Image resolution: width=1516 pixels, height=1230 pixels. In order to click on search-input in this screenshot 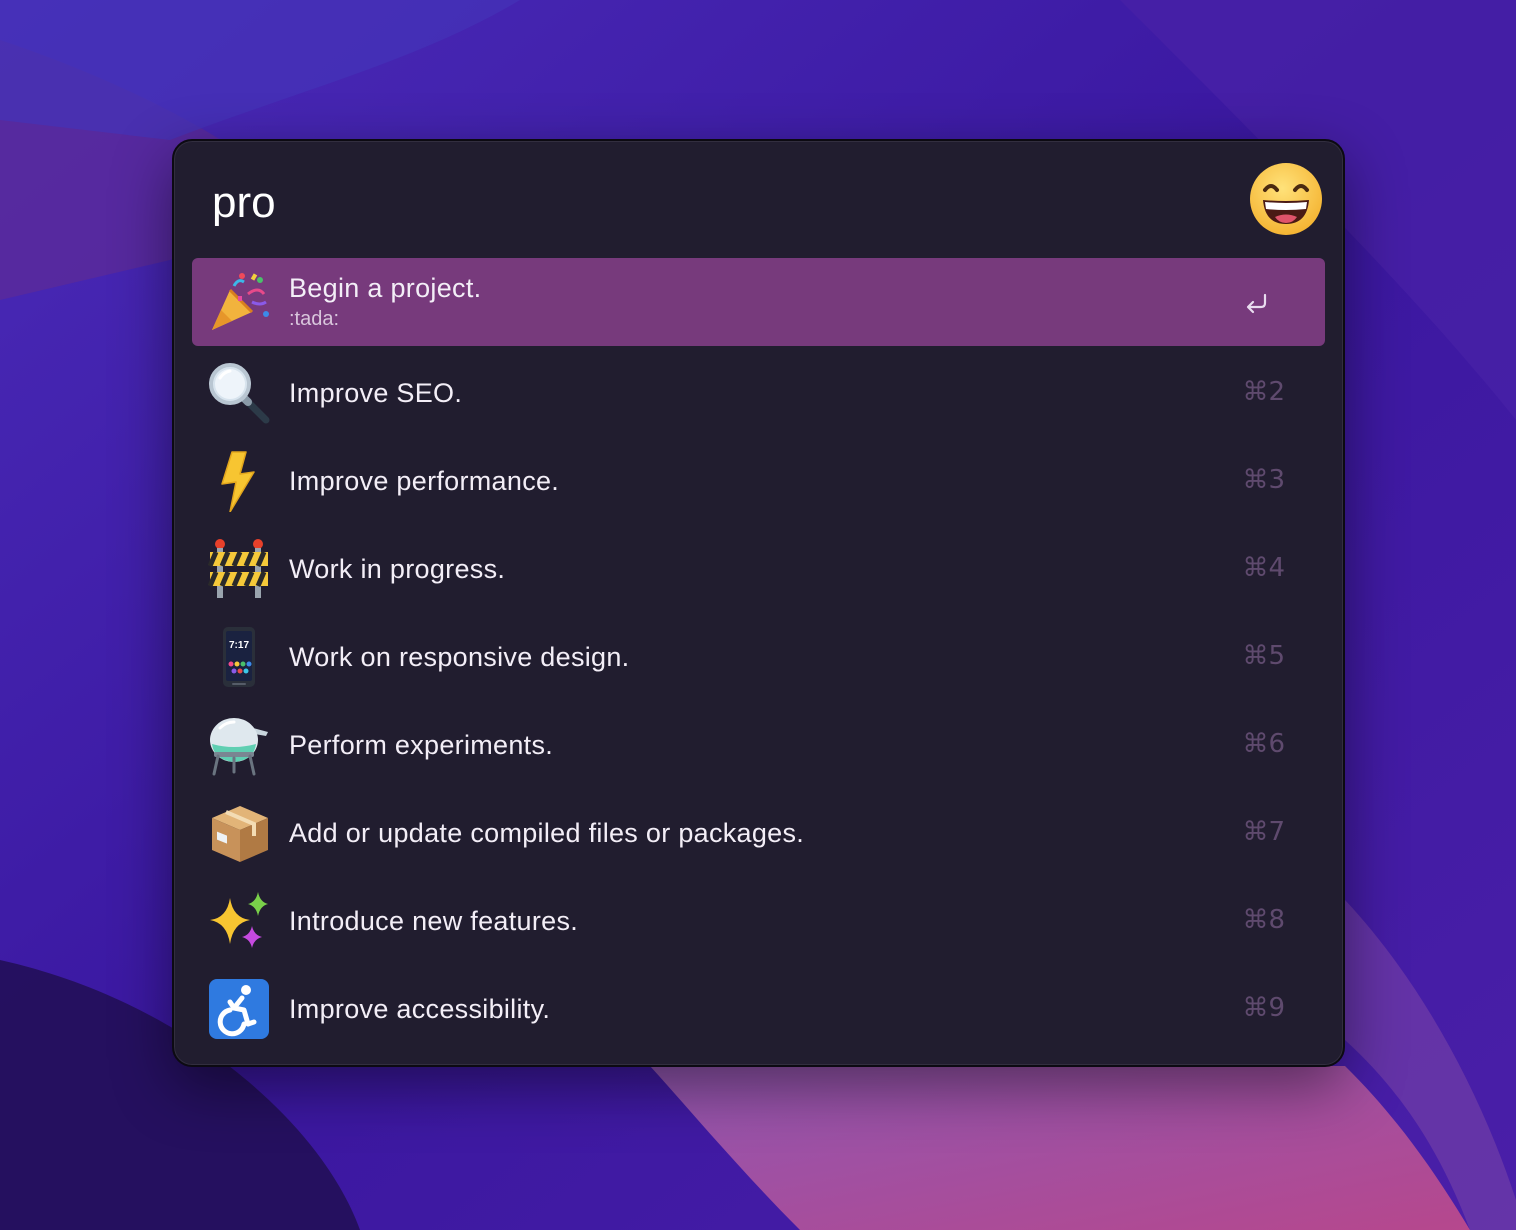, I will do `click(662, 203)`.